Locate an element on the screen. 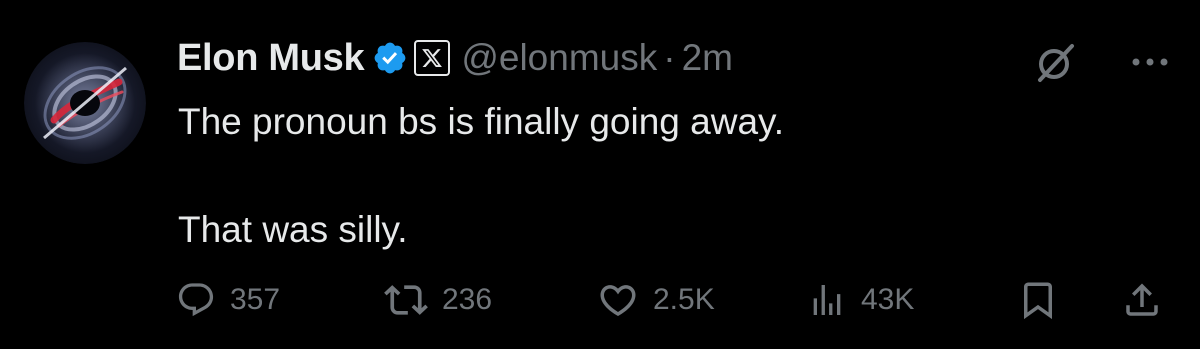 Image resolution: width=1200 pixels, height=349 pixels. grok-icon is located at coordinates (1056, 62).